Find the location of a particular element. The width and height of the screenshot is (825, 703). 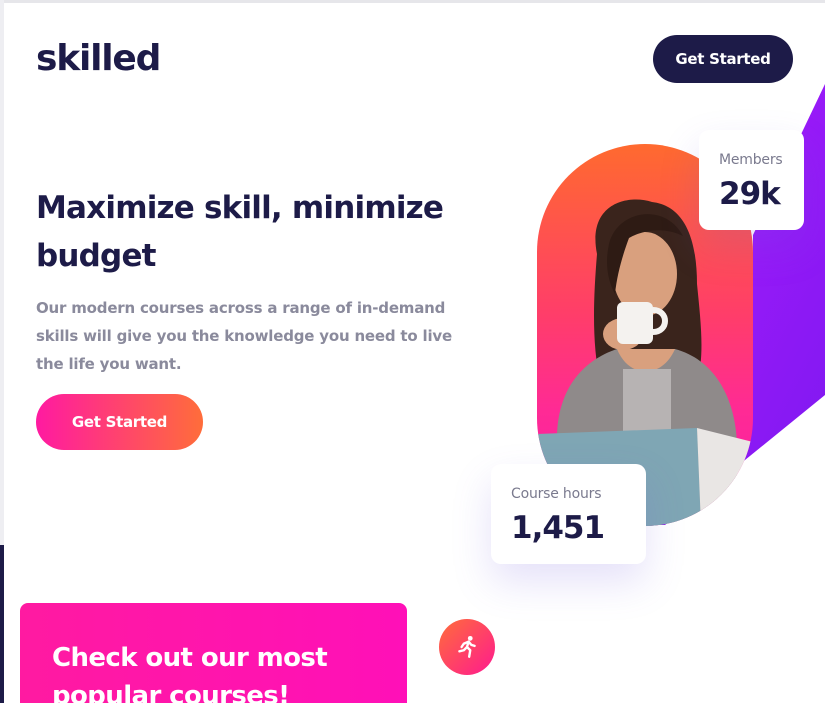

members-value: 29k is located at coordinates (750, 194).